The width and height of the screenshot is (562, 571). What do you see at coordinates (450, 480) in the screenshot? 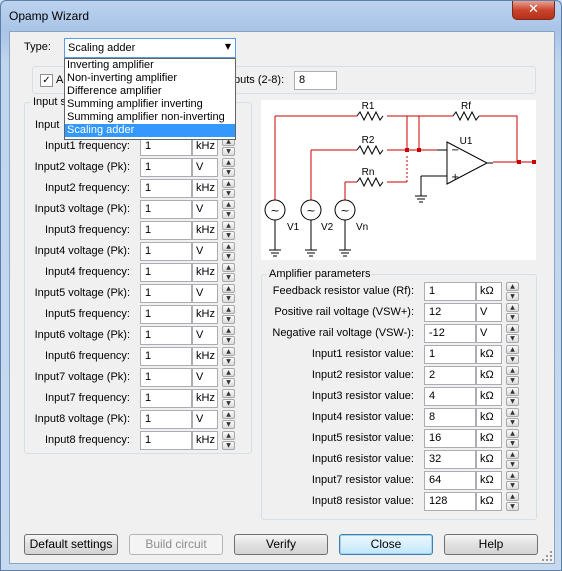
I see `amp-row-value-field: 64` at bounding box center [450, 480].